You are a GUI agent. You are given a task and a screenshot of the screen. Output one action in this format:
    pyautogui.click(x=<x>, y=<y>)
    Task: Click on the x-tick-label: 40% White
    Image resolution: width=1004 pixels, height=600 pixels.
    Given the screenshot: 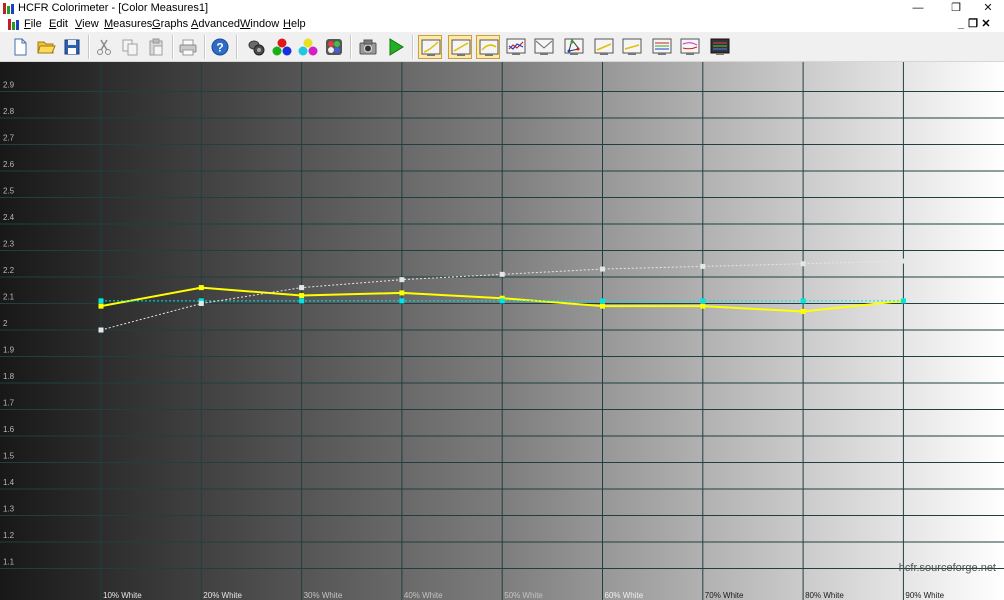 What is the action you would take?
    pyautogui.click(x=423, y=595)
    